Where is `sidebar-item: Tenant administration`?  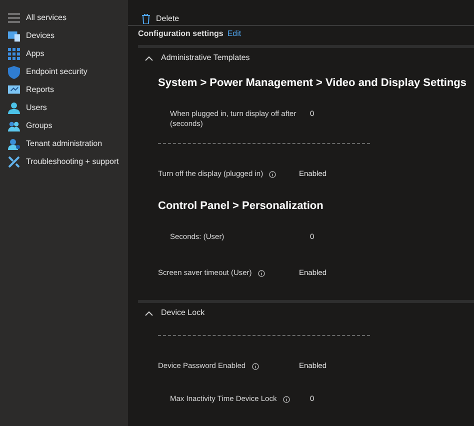
sidebar-item: Tenant administration is located at coordinates (64, 144).